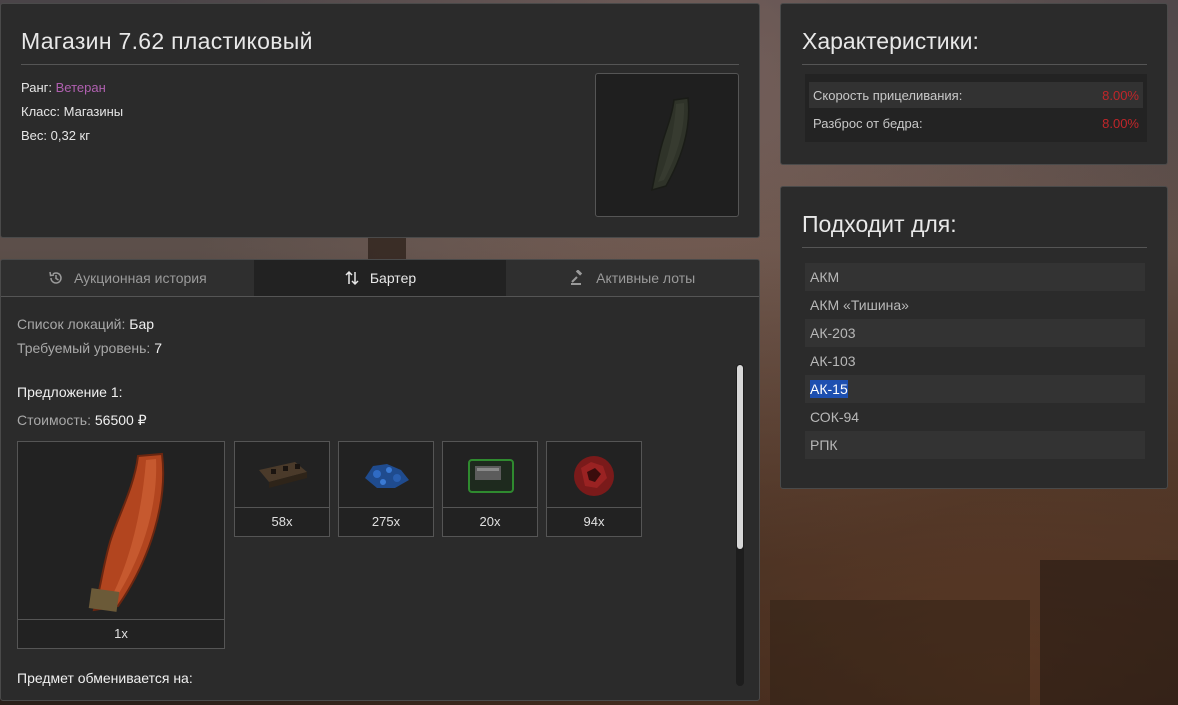 This screenshot has height=705, width=1178. I want to click on item-image, so click(667, 145).